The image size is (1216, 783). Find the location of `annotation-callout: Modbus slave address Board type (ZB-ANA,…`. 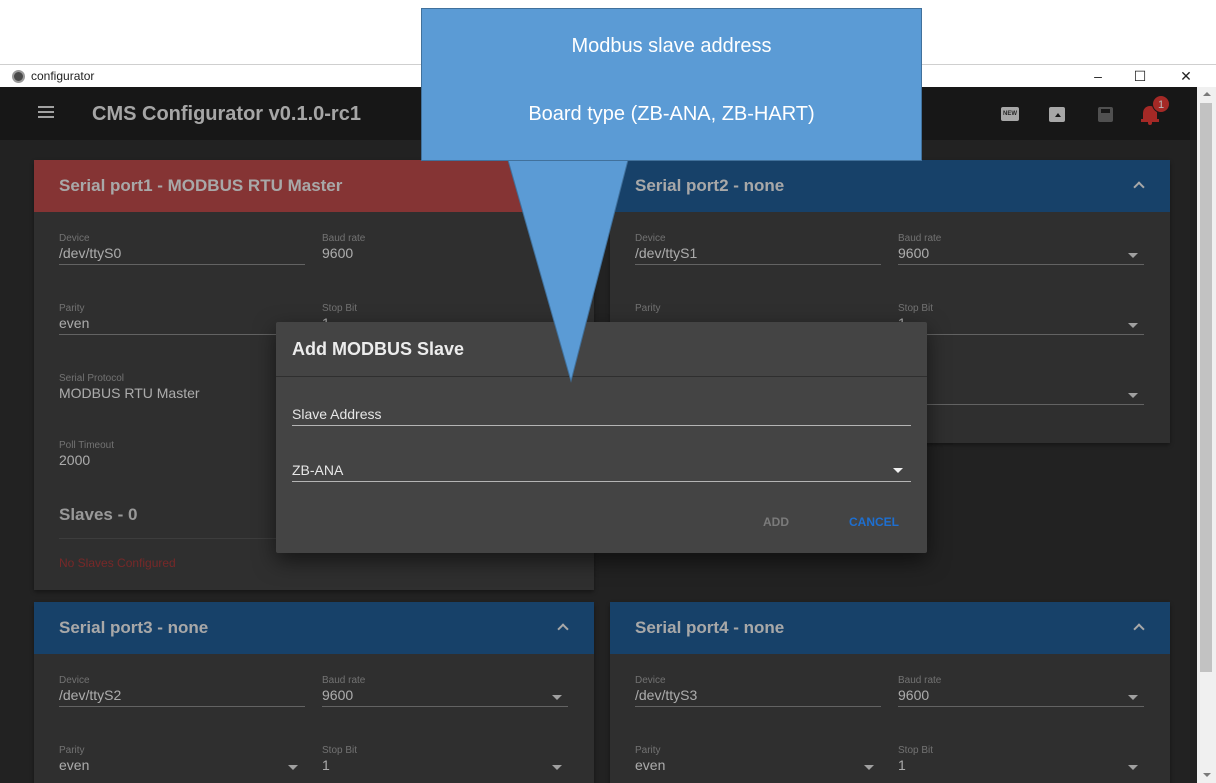

annotation-callout: Modbus slave address Board type (ZB-ANA,… is located at coordinates (671, 84).